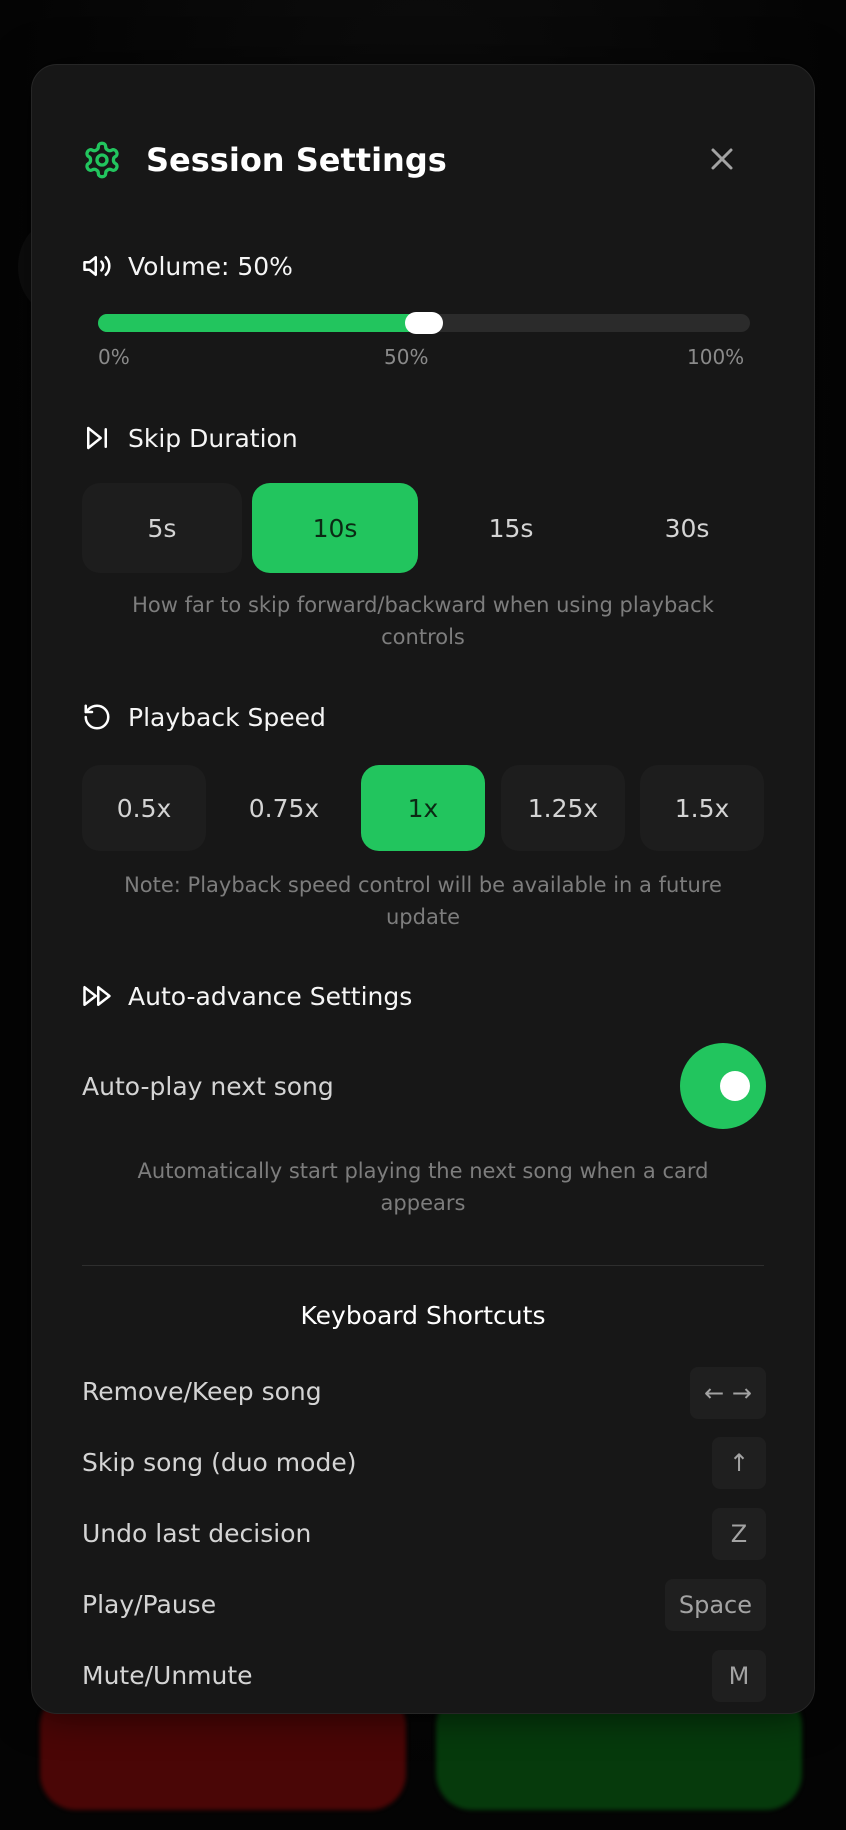  What do you see at coordinates (162, 528) in the screenshot?
I see `skip-option-5s: 5s` at bounding box center [162, 528].